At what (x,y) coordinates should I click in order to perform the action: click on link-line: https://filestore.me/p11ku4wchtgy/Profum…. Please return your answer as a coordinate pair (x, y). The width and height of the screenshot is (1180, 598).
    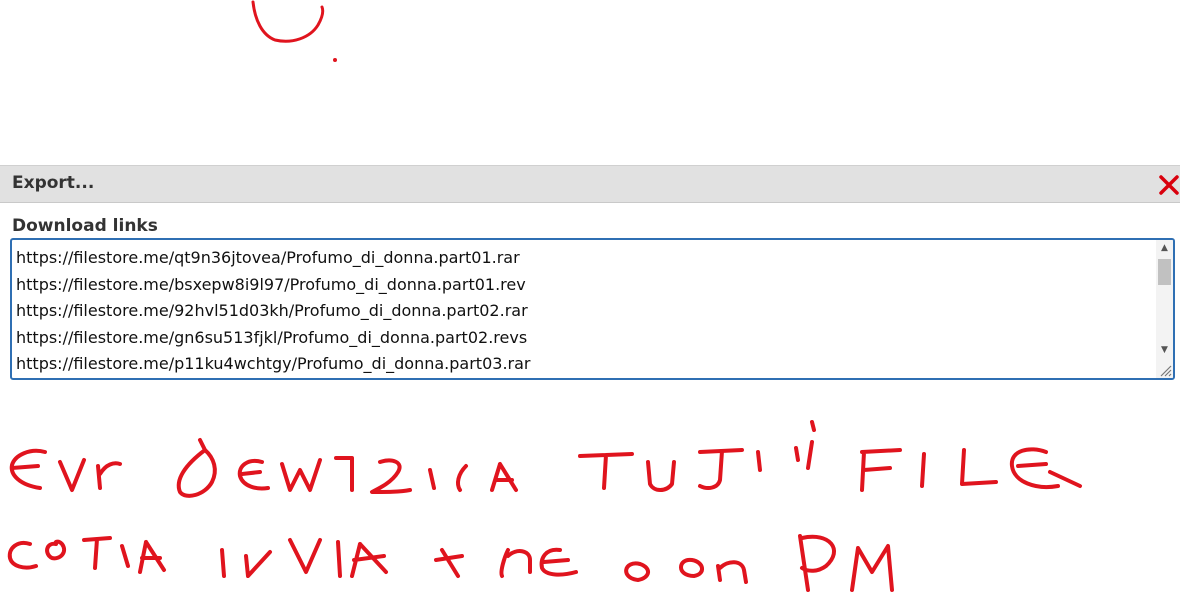
    Looking at the image, I should click on (273, 363).